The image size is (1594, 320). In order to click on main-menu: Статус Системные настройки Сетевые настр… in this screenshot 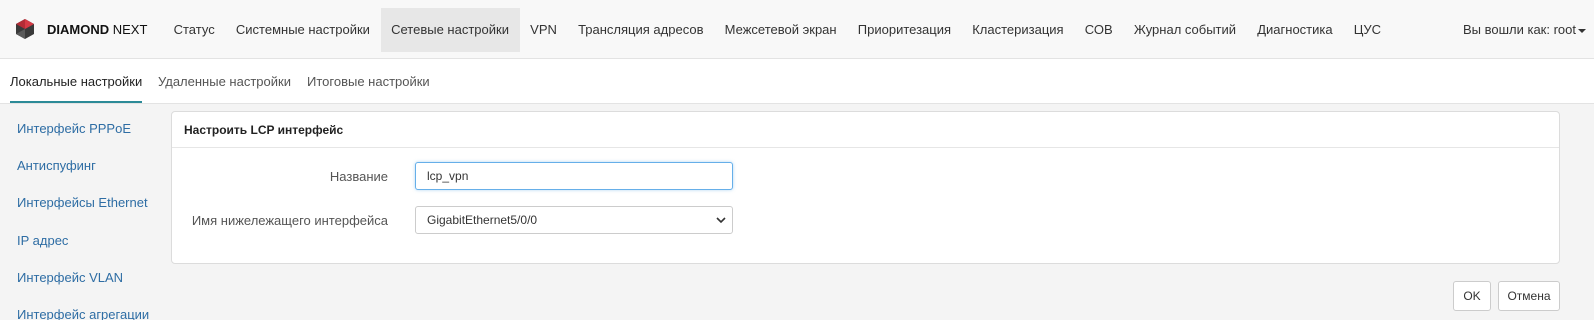, I will do `click(777, 30)`.